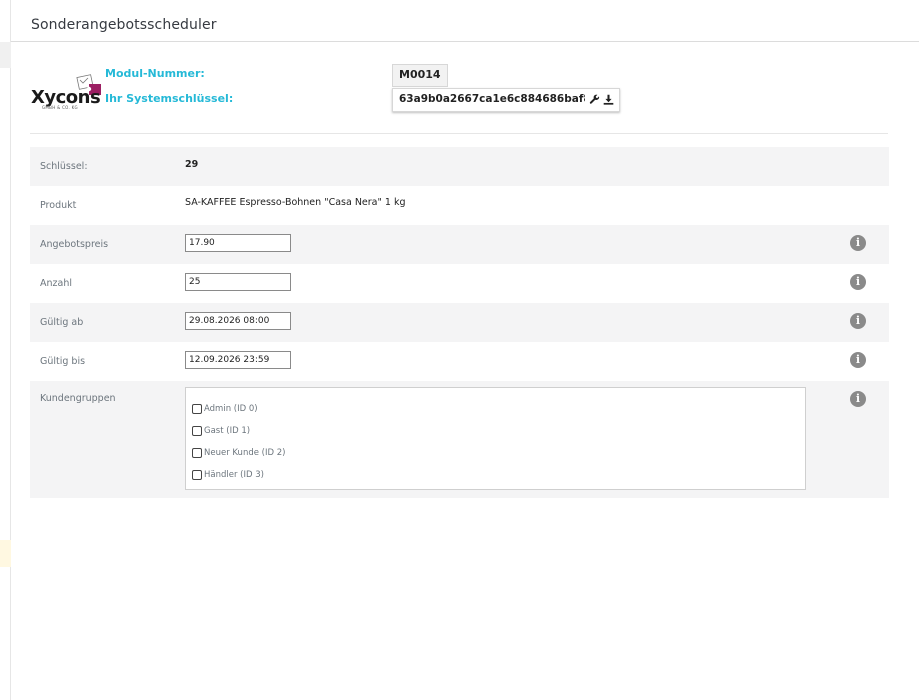 The width and height of the screenshot is (919, 700). I want to click on schluessel-value: 29, so click(192, 164).